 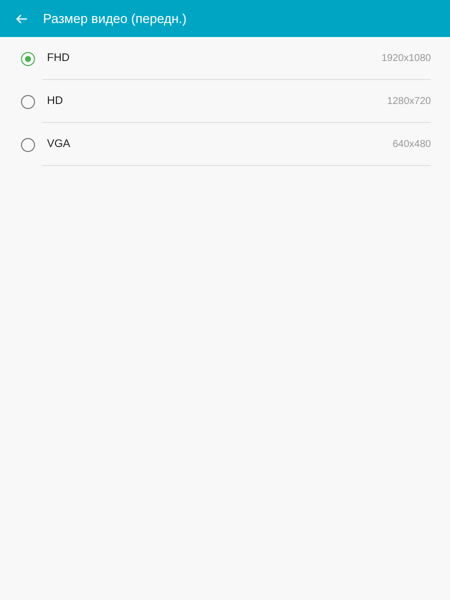 What do you see at coordinates (225, 58) in the screenshot?
I see `resolution-option: FHD 1920x1080` at bounding box center [225, 58].